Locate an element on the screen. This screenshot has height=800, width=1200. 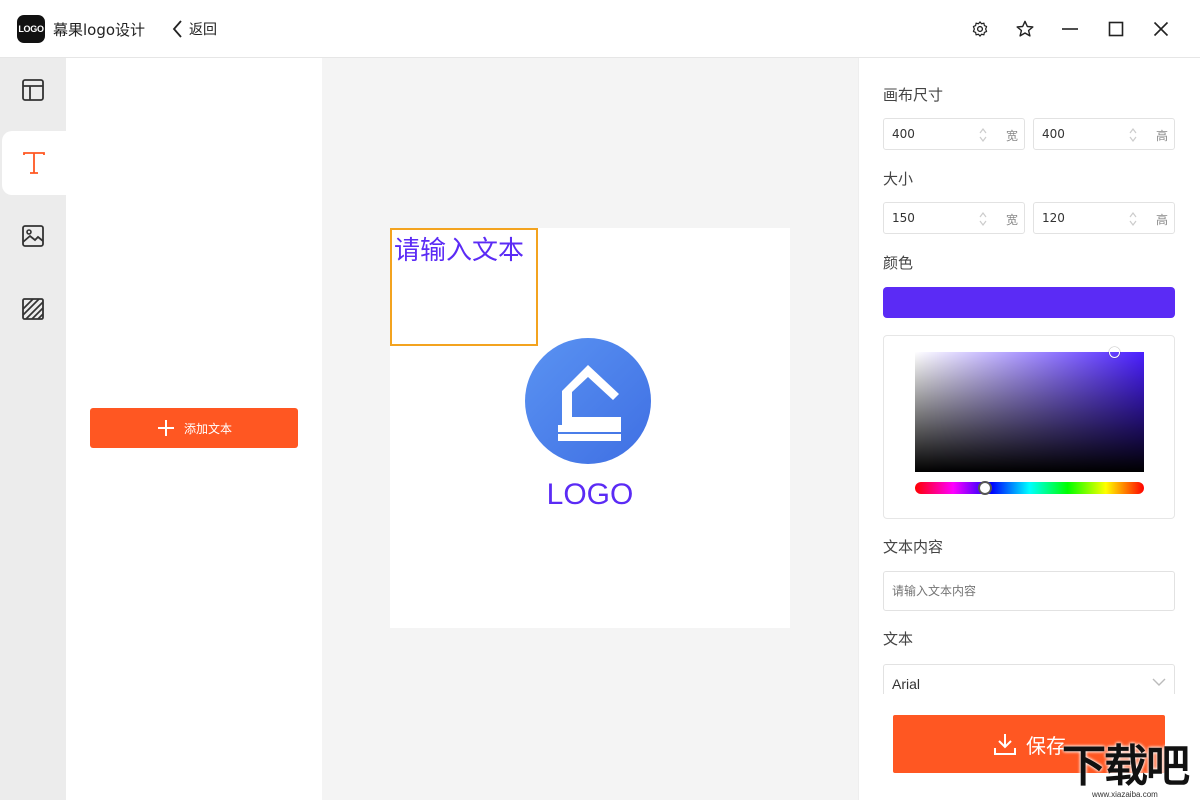
hatch-icon is located at coordinates (33, 309).